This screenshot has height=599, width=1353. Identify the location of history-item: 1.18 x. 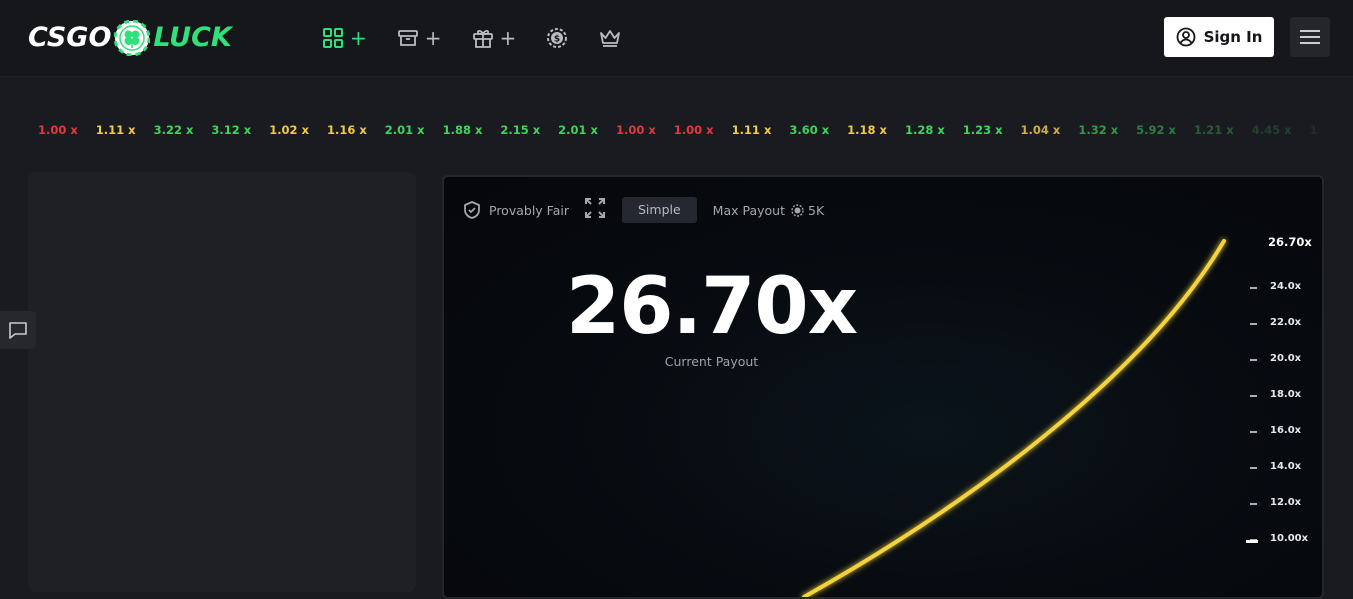
(867, 130).